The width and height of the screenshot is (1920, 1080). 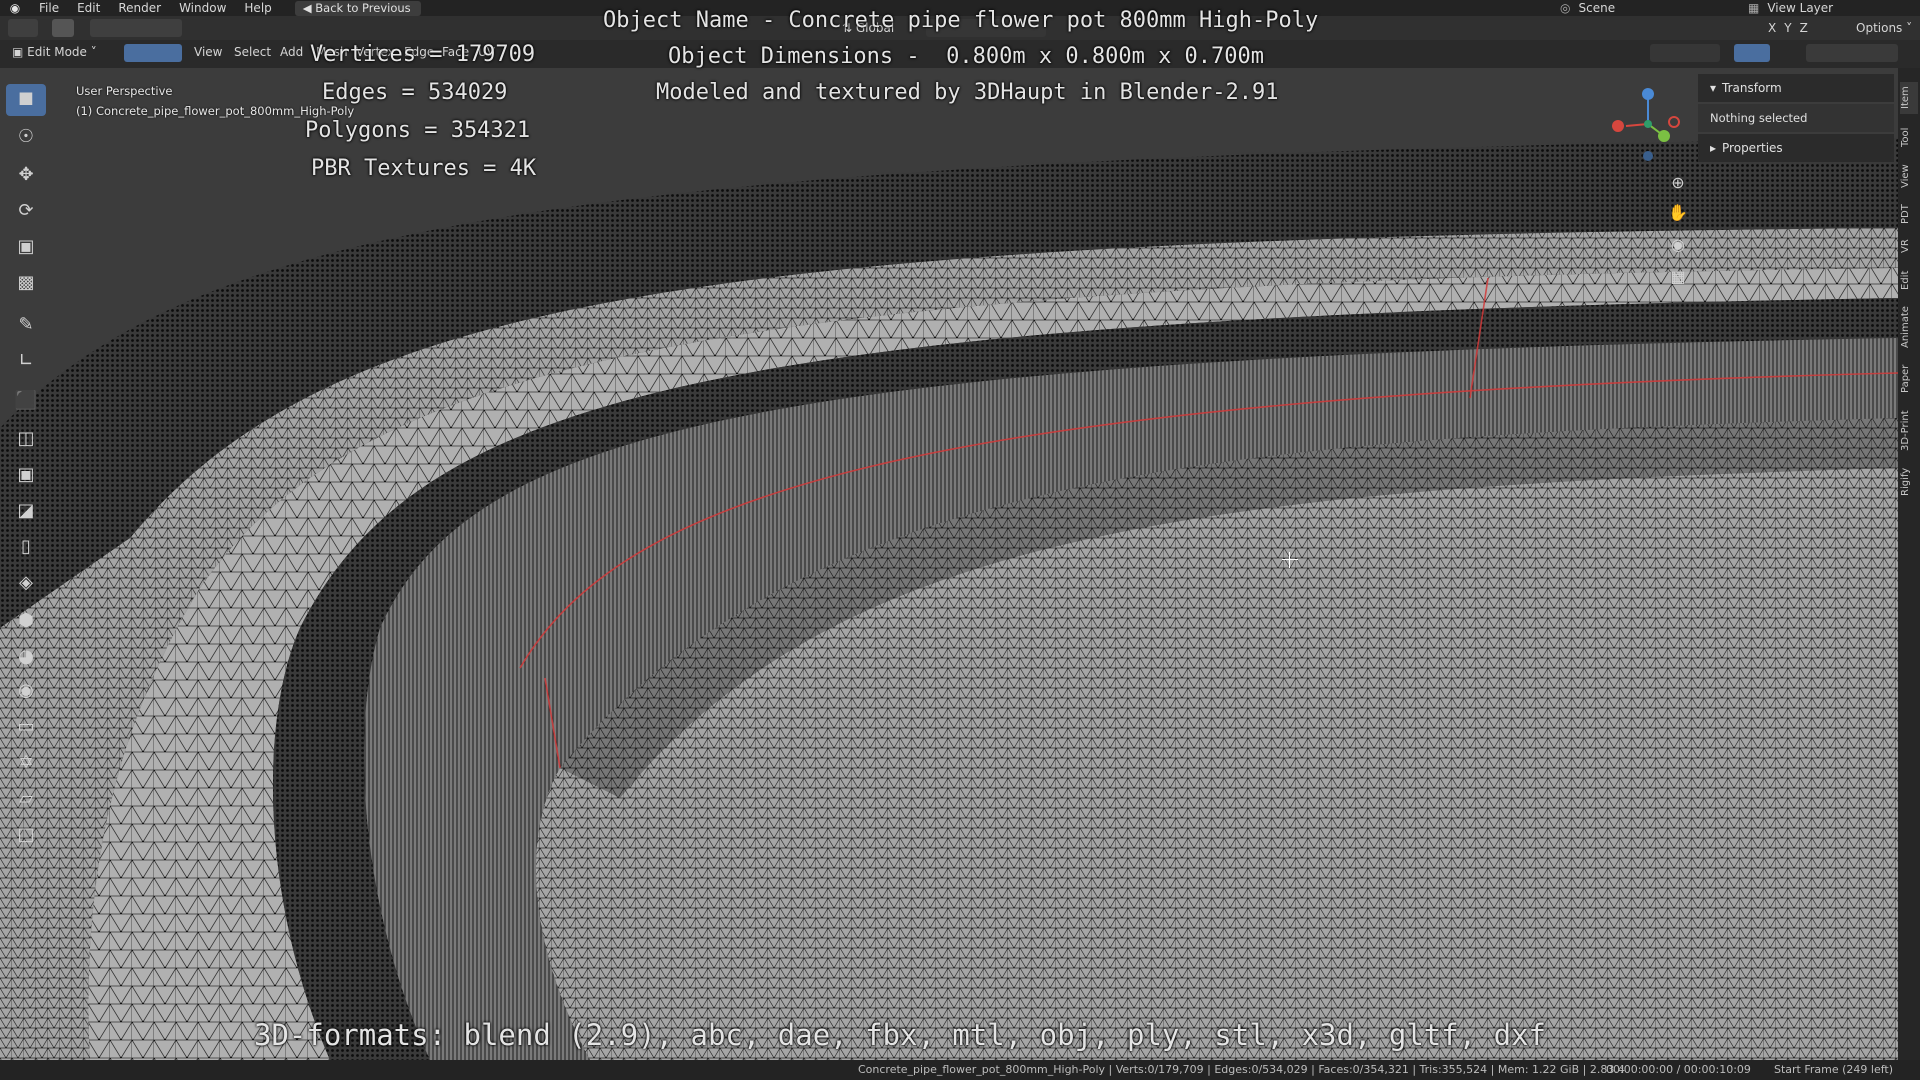 What do you see at coordinates (424, 168) in the screenshot?
I see `hud-textures: PBR Textures = 4K` at bounding box center [424, 168].